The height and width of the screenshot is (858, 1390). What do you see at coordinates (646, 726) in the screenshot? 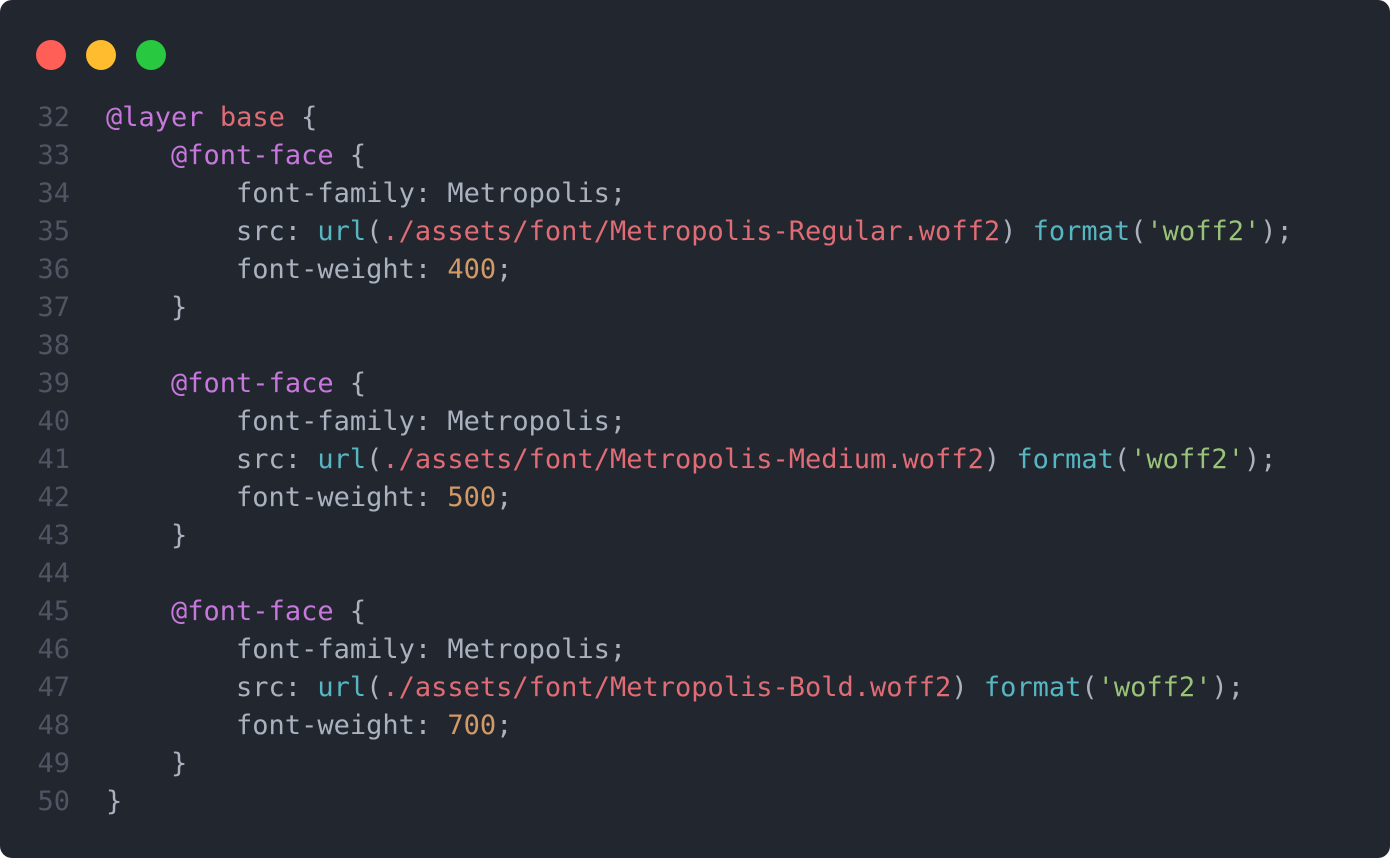
I see `code-line: 48 font-weight: 700;` at bounding box center [646, 726].